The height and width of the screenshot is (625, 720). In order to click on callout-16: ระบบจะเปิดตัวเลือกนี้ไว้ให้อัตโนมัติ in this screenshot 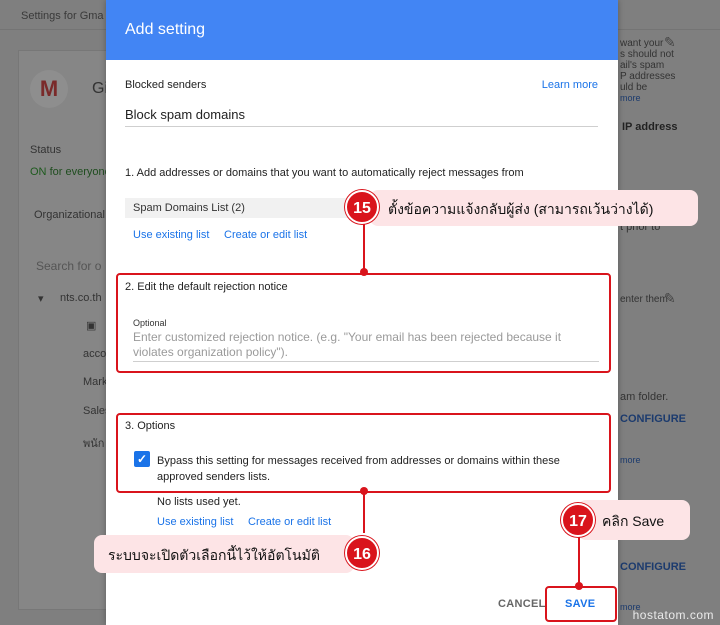, I will do `click(224, 554)`.